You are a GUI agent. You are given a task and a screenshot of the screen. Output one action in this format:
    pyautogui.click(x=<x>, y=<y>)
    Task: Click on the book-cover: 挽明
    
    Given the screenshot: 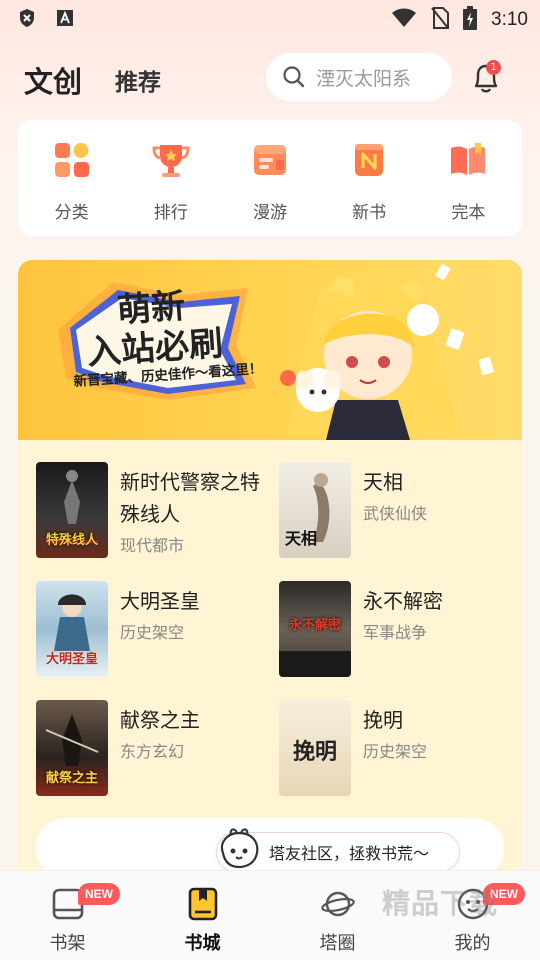 What is the action you would take?
    pyautogui.click(x=315, y=748)
    